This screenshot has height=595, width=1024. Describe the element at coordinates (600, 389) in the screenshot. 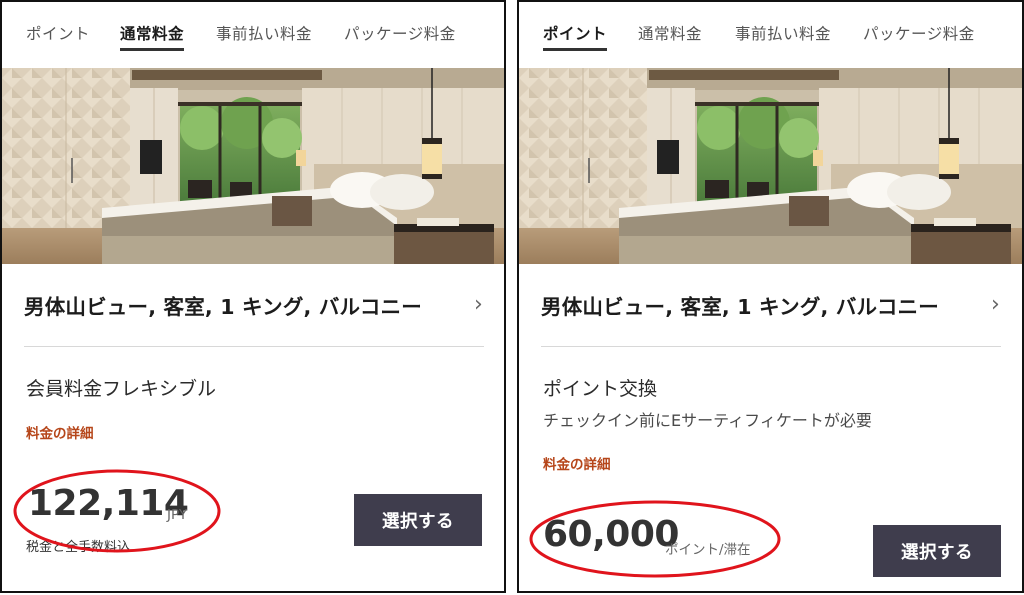

I see `rate-name: ポイント交換` at that location.